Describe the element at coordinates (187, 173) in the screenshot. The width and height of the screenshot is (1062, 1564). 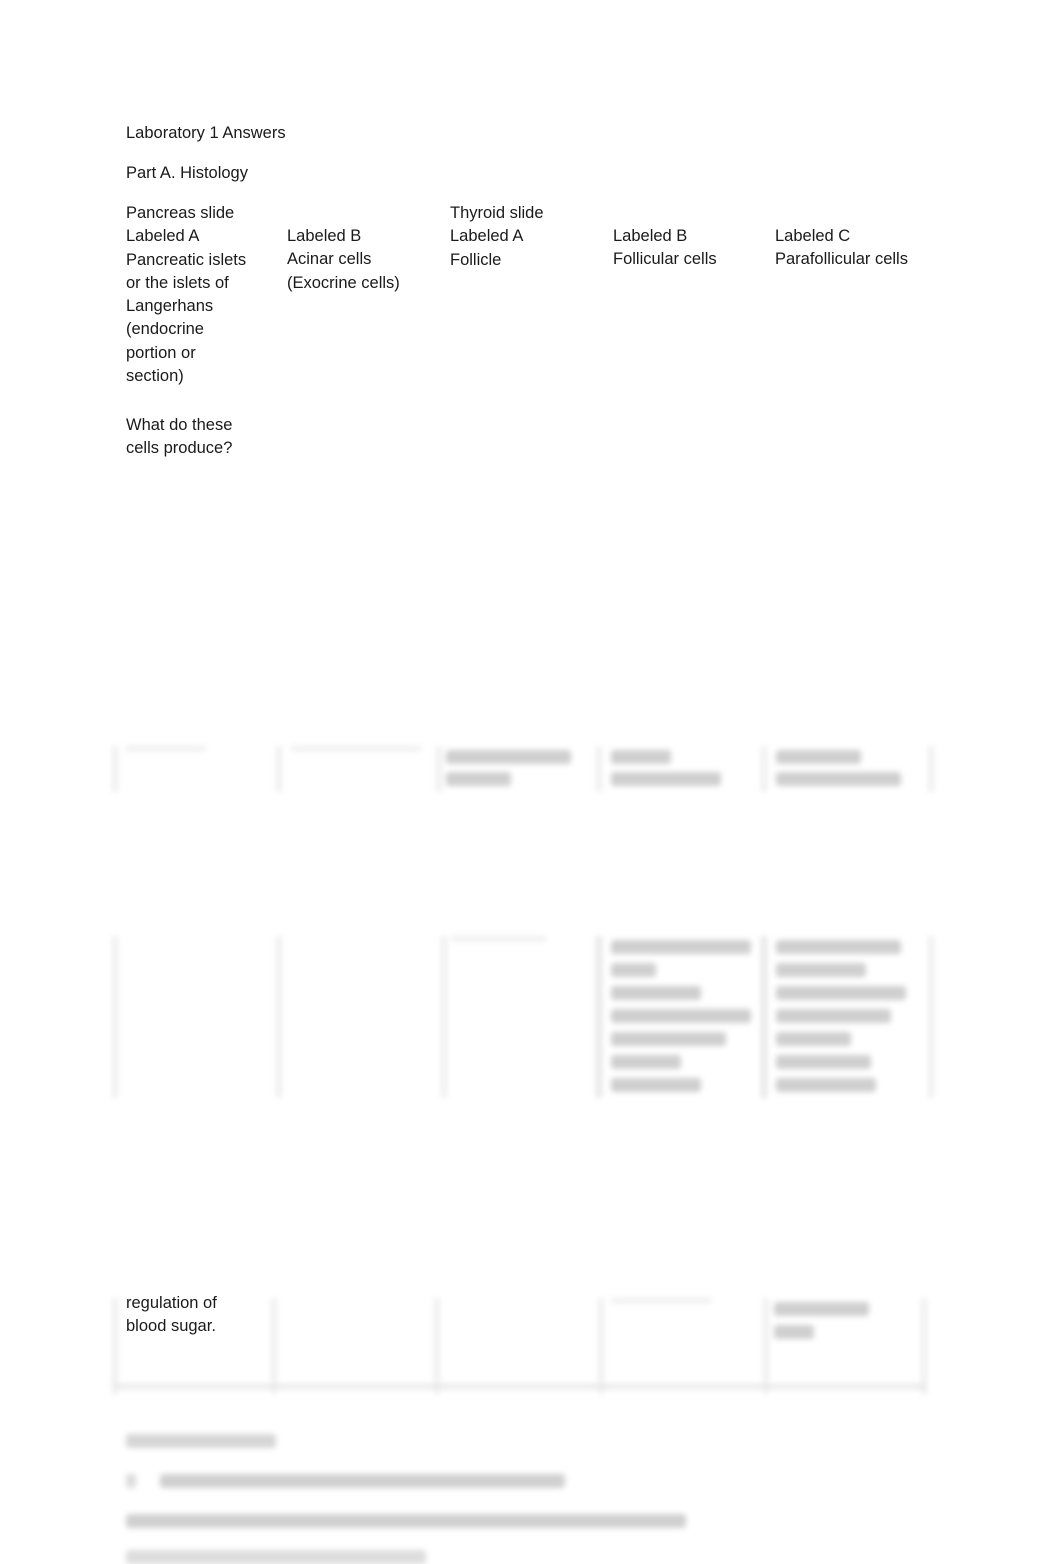
I see `section-heading: Part A. Histology` at that location.